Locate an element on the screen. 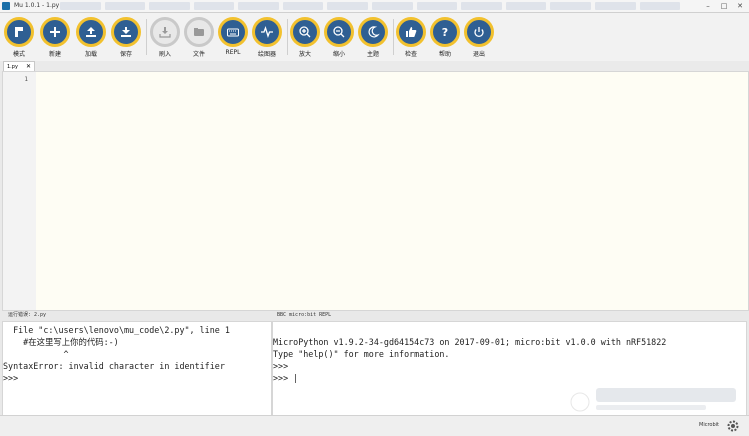  files-label: 文件 is located at coordinates (198, 54).